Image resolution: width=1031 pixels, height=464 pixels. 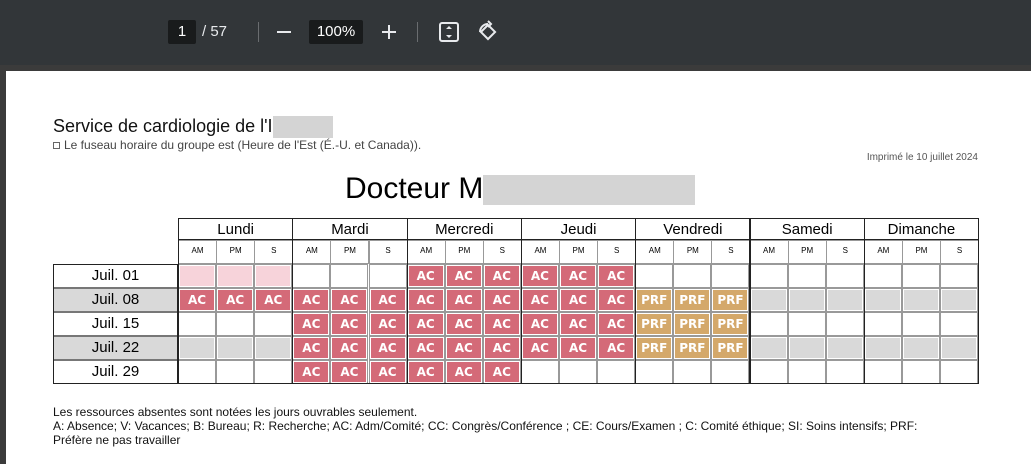 What do you see at coordinates (182, 32) in the screenshot?
I see `page-number-input: 1` at bounding box center [182, 32].